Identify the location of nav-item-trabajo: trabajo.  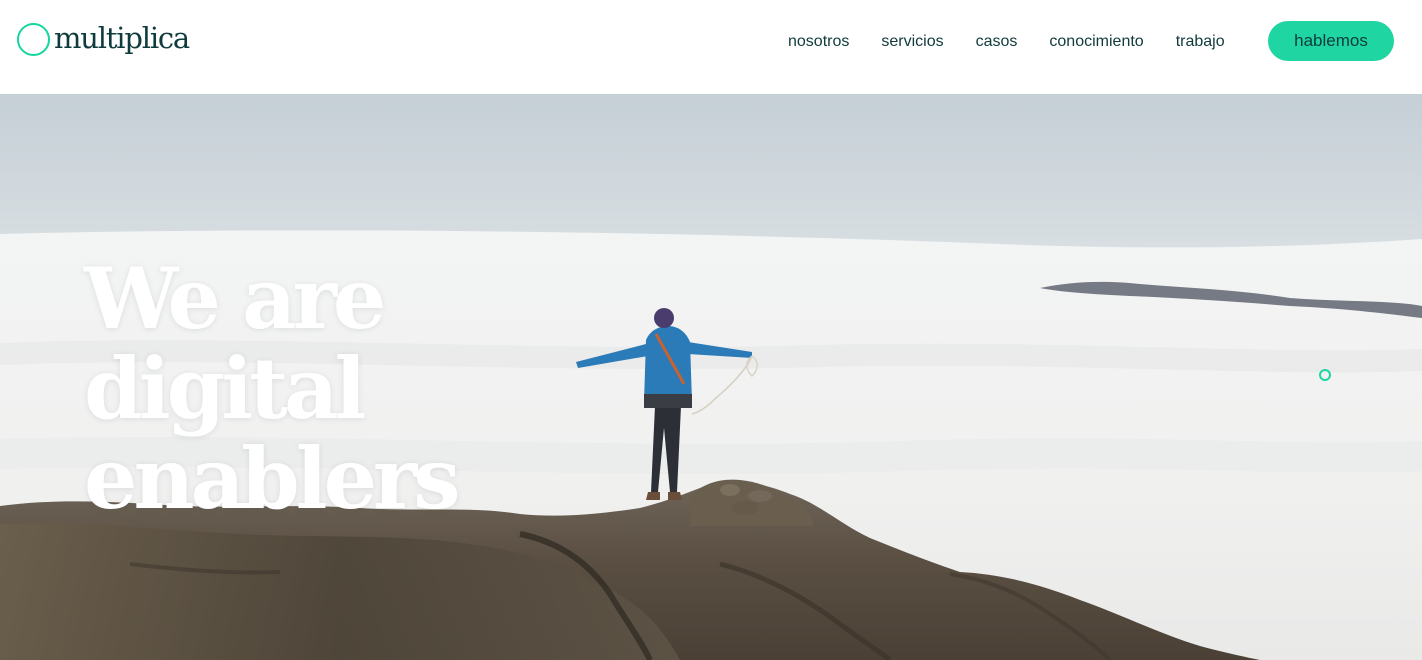
(1200, 42).